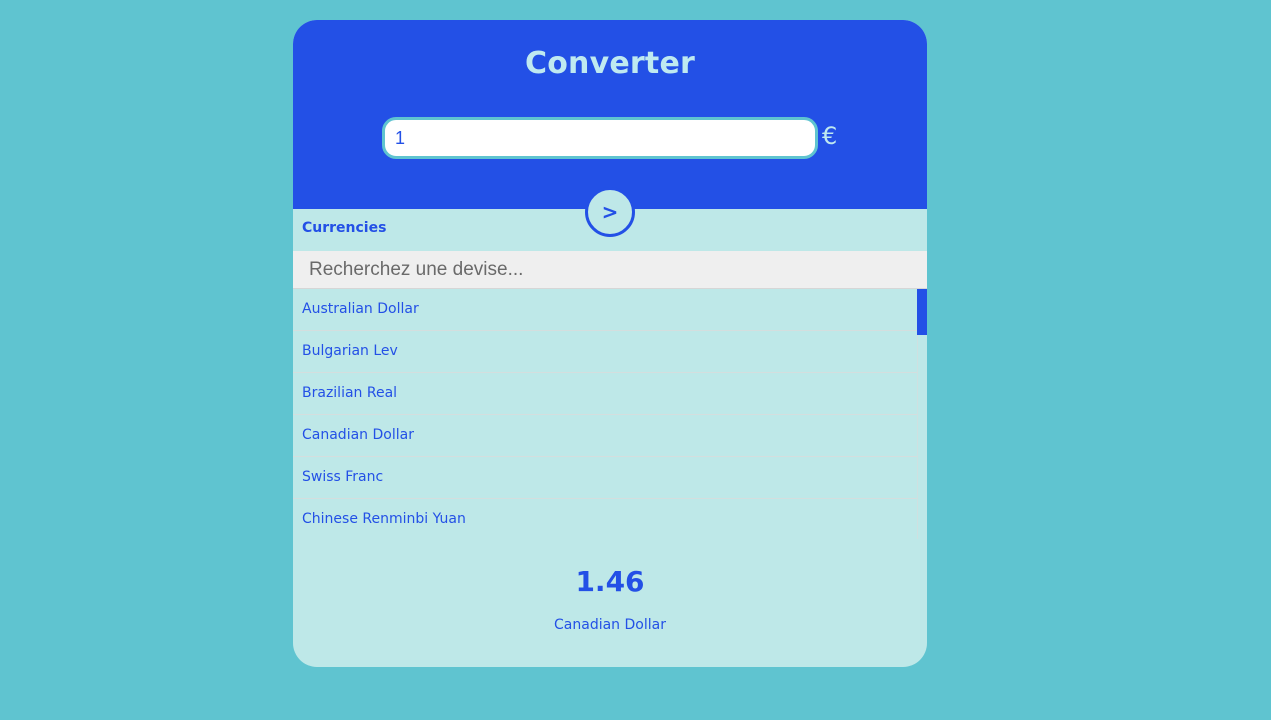 The width and height of the screenshot is (1271, 720). Describe the element at coordinates (922, 312) in the screenshot. I see `scrollbar-thumb` at that location.